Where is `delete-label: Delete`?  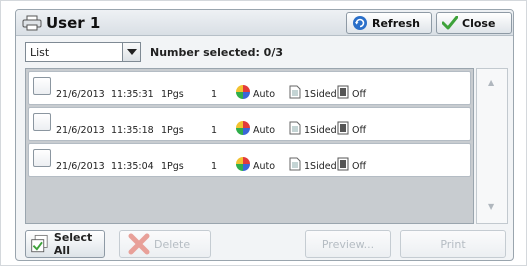 delete-label: Delete is located at coordinates (172, 244).